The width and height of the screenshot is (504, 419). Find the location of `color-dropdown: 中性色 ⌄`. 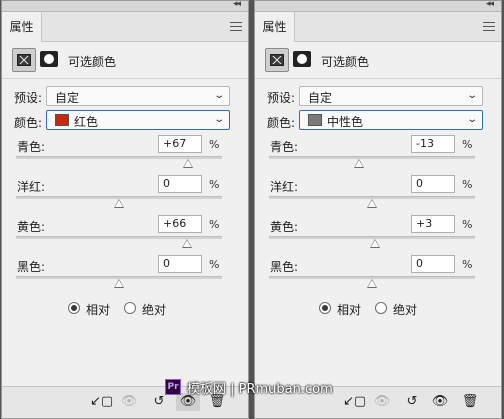

color-dropdown: 中性色 ⌄ is located at coordinates (391, 120).